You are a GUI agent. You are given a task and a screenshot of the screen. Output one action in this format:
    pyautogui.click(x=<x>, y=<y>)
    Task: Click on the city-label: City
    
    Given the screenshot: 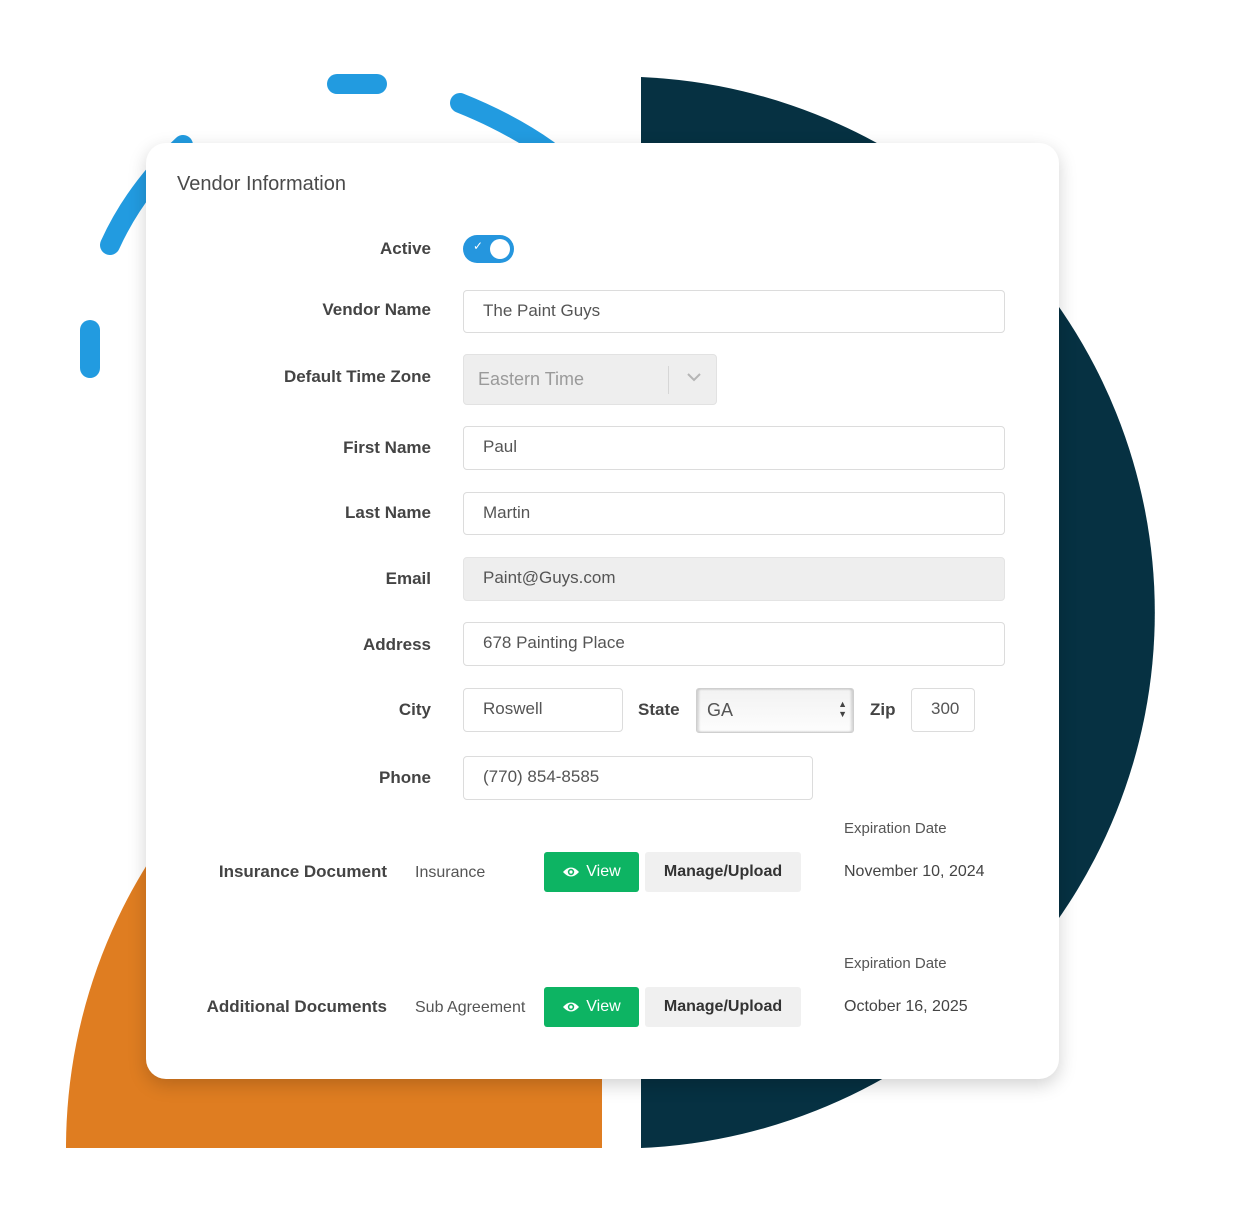 What is the action you would take?
    pyautogui.click(x=414, y=709)
    